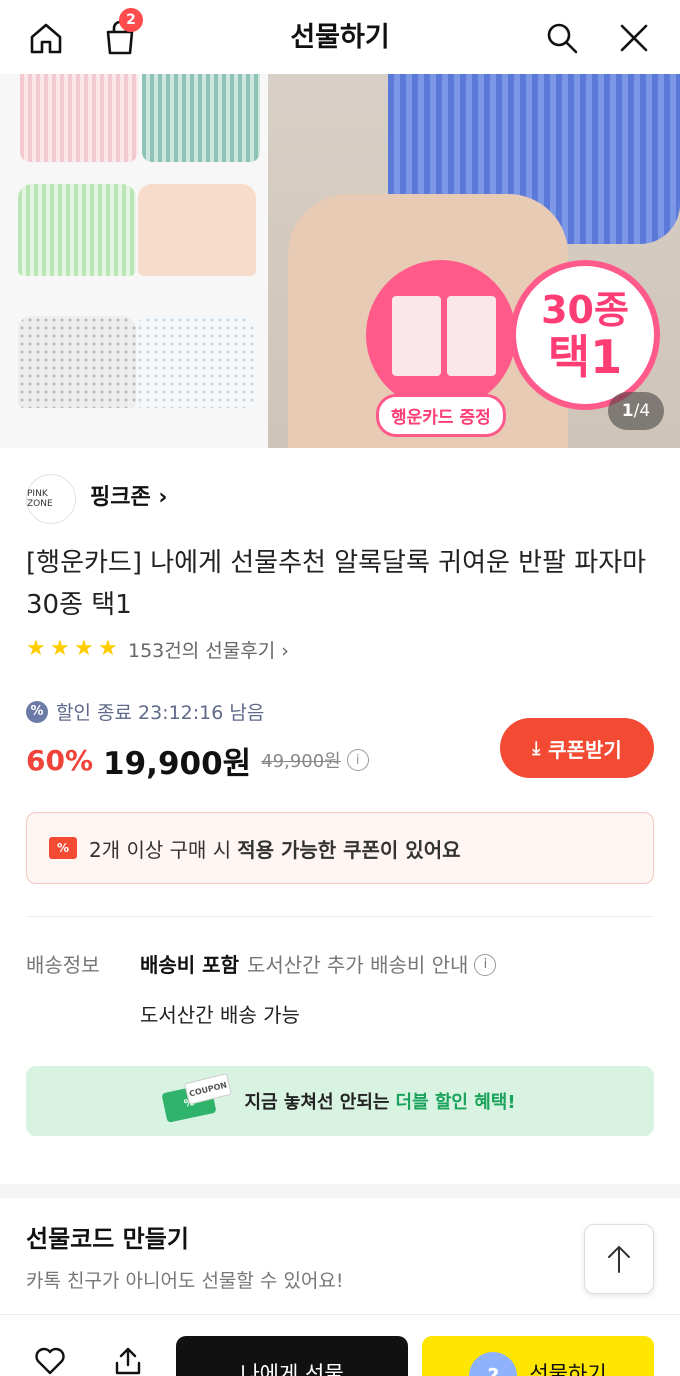  Describe the element at coordinates (292, 1369) in the screenshot. I see `gift-to-me-label: 나에게 선물` at that location.